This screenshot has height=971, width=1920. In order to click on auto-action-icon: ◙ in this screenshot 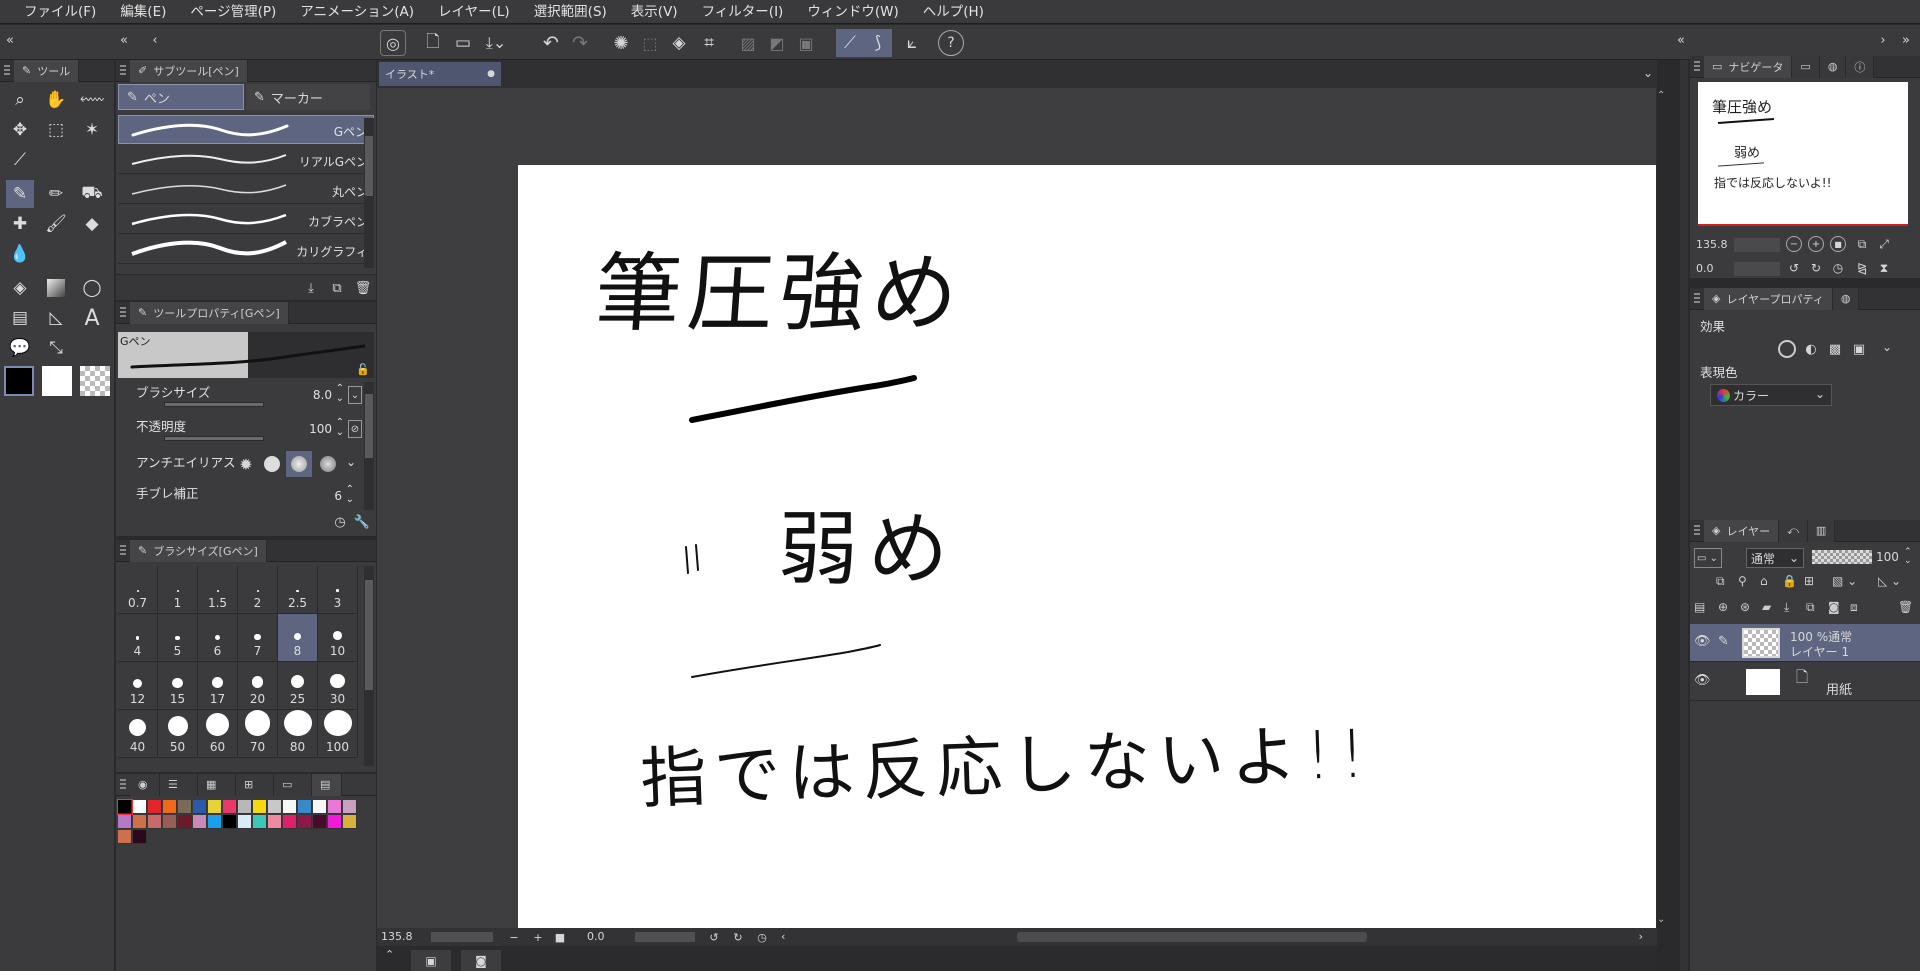, I will do `click(481, 960)`.